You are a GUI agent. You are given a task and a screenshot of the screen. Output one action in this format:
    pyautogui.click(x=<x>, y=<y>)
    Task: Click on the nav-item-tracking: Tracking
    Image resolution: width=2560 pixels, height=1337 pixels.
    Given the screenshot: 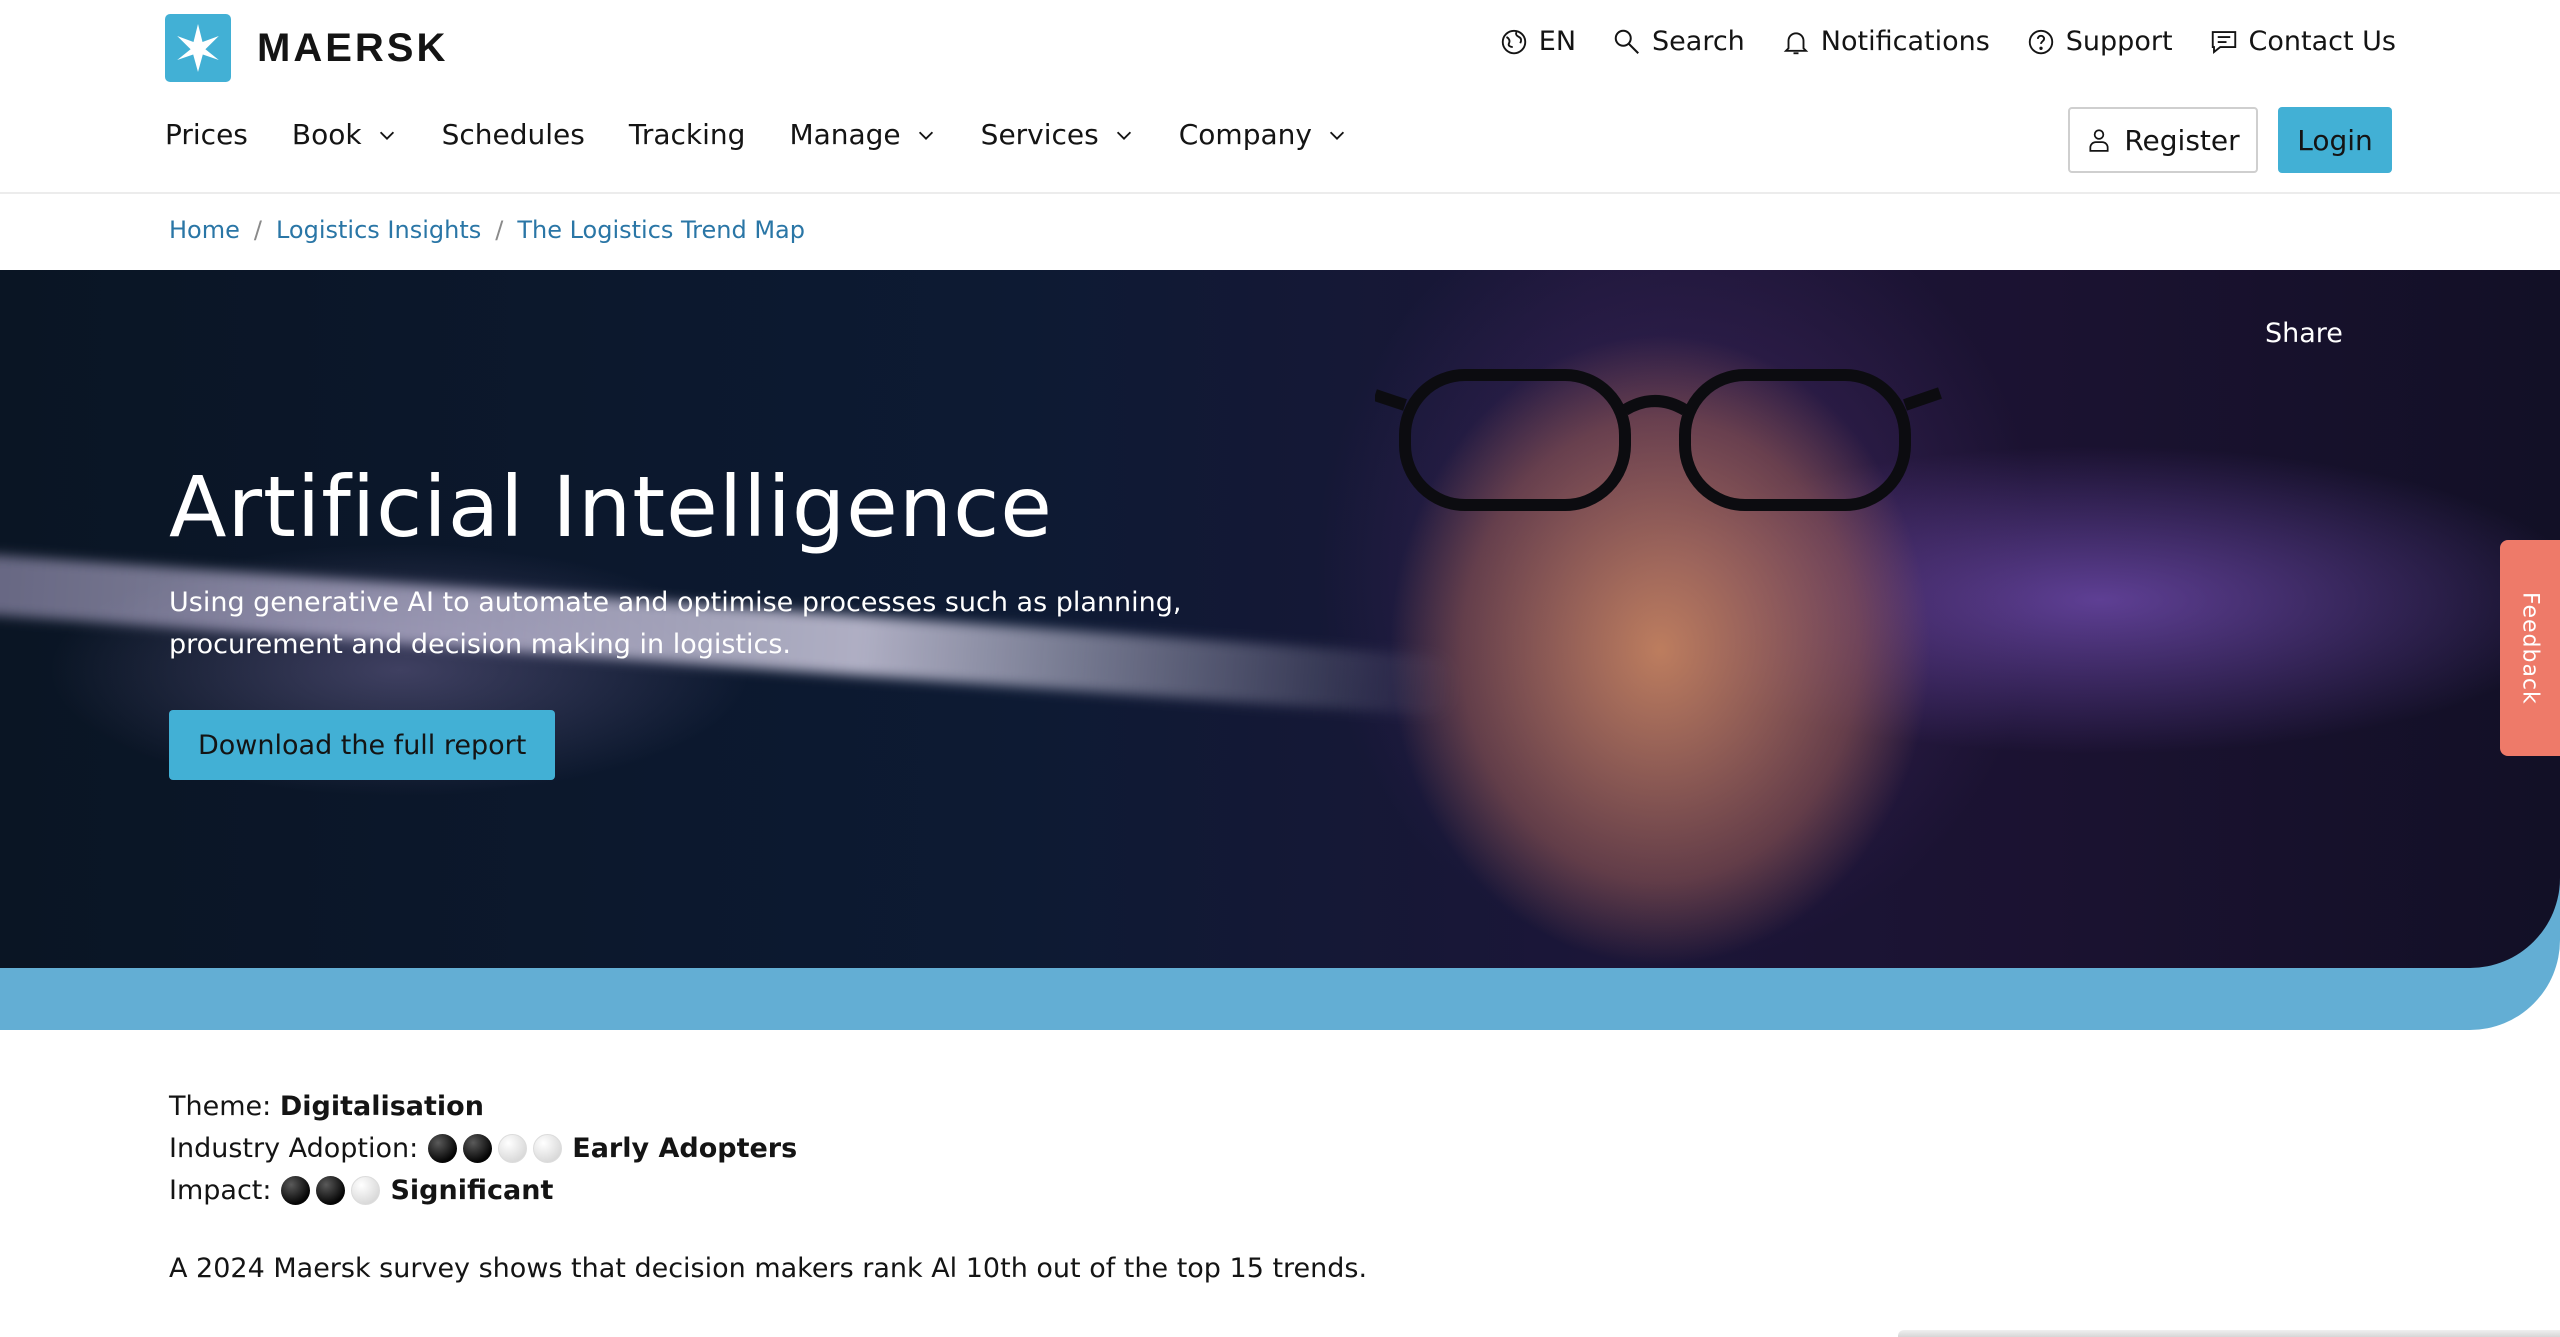 What is the action you would take?
    pyautogui.click(x=687, y=134)
    